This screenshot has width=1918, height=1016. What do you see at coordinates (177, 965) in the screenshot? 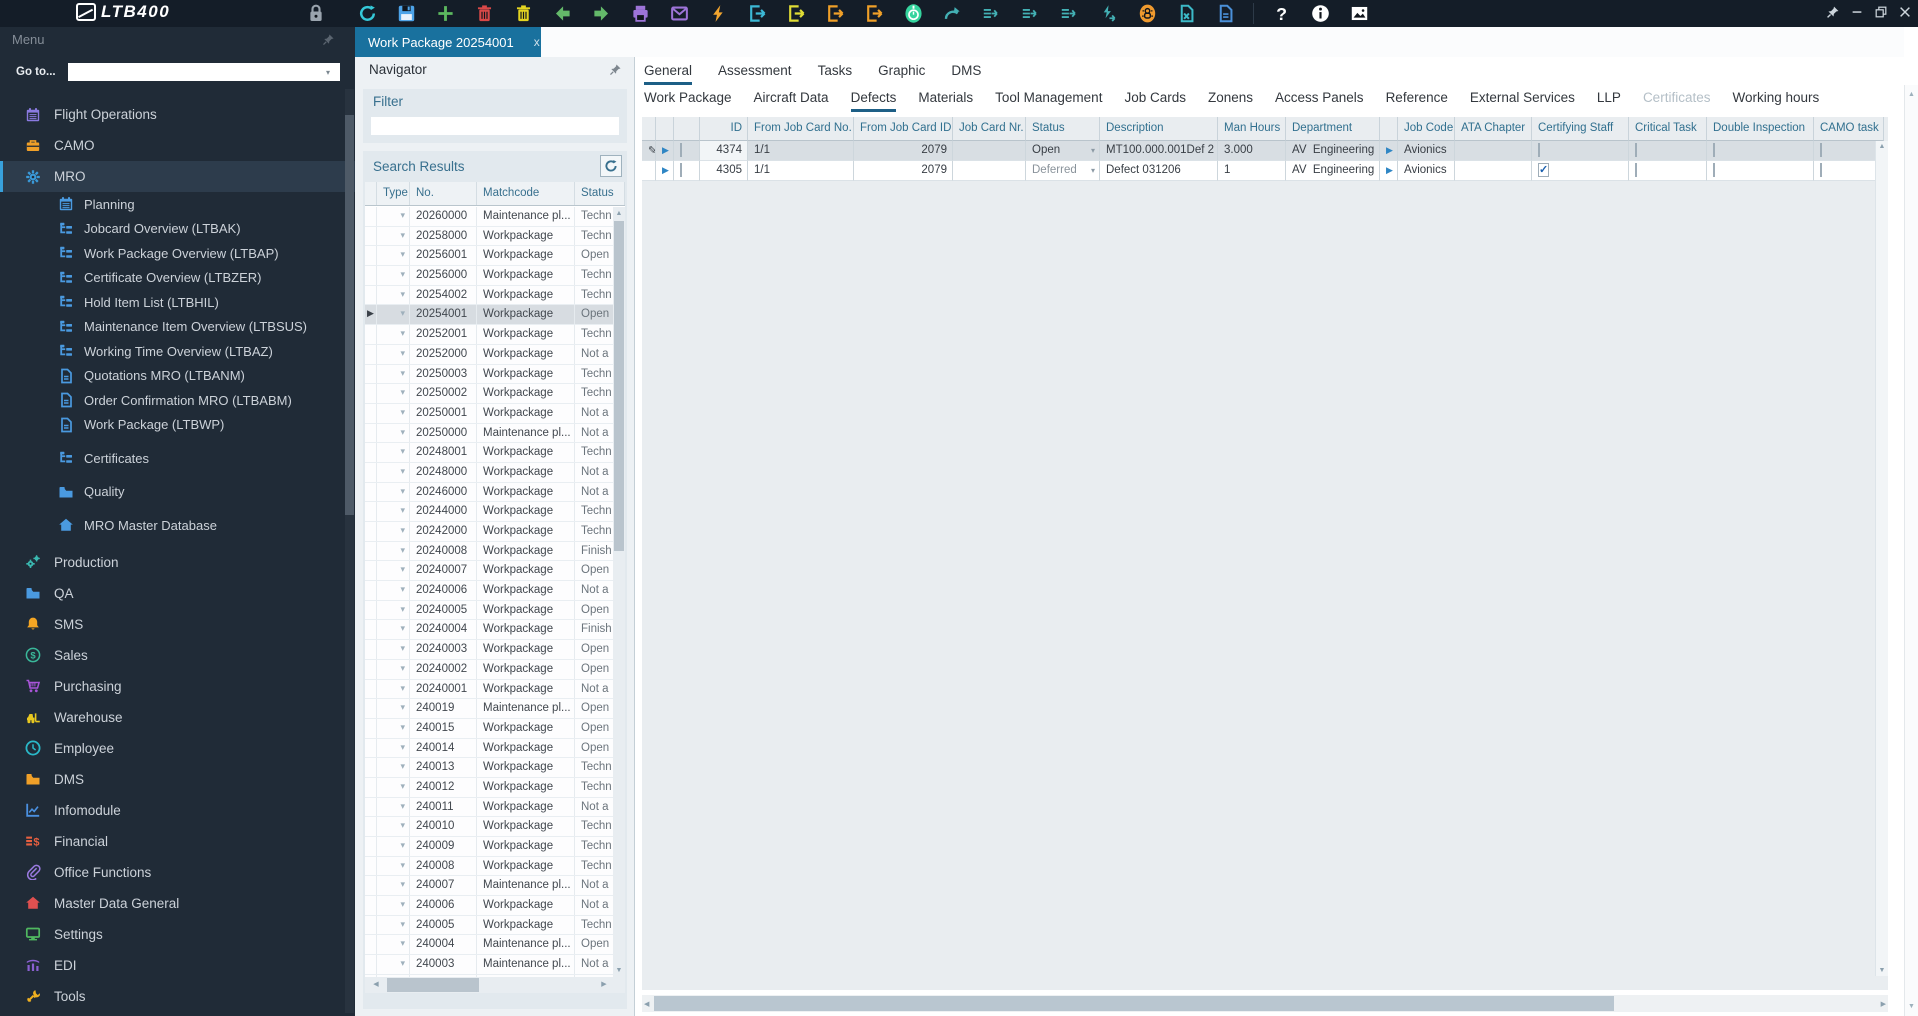
I see `sidebar-item-edi: EDI` at bounding box center [177, 965].